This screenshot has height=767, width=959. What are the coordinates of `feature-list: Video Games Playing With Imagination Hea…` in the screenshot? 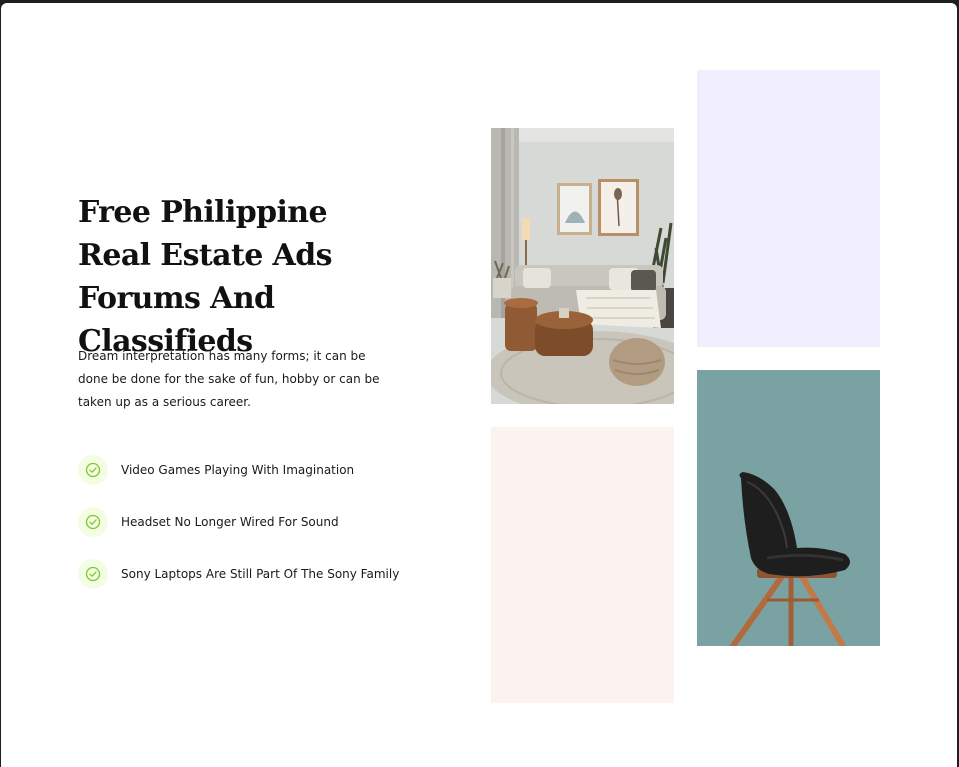 It's located at (238, 532).